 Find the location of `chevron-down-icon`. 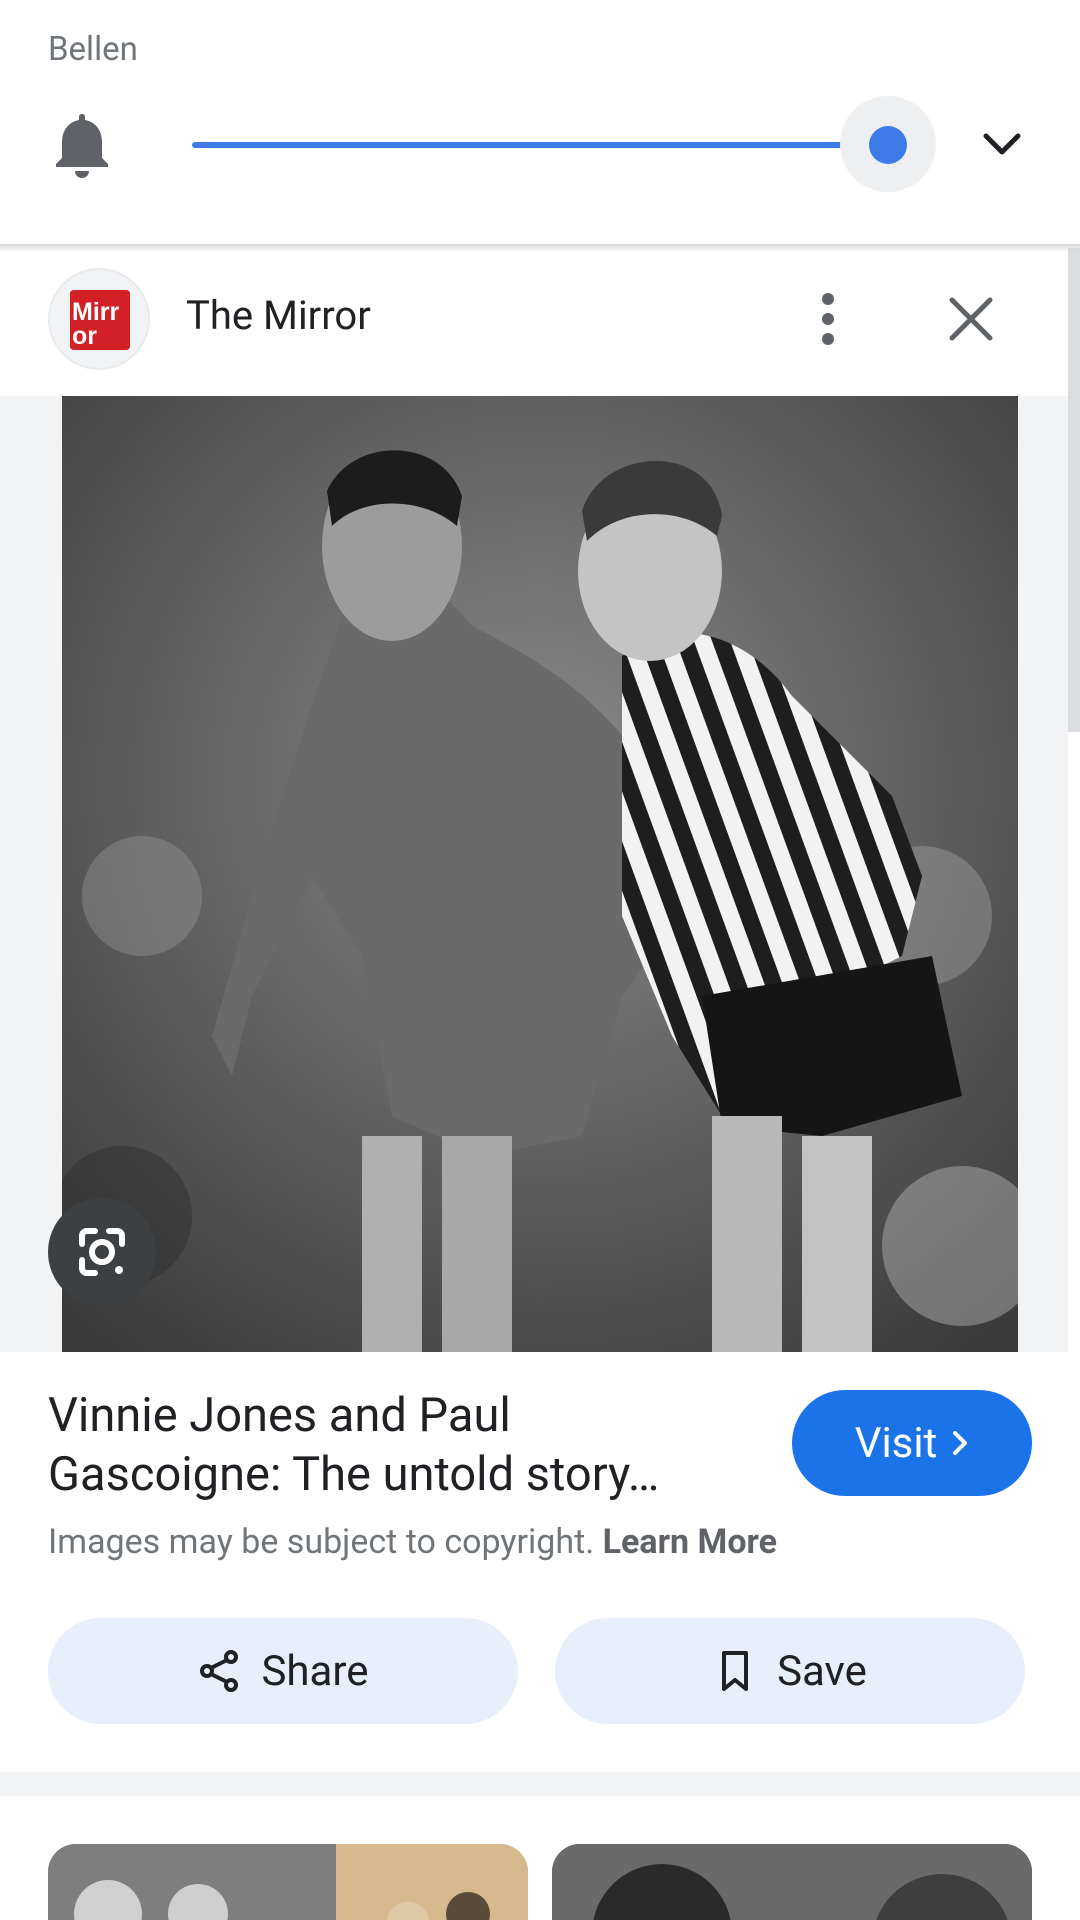

chevron-down-icon is located at coordinates (1002, 144).